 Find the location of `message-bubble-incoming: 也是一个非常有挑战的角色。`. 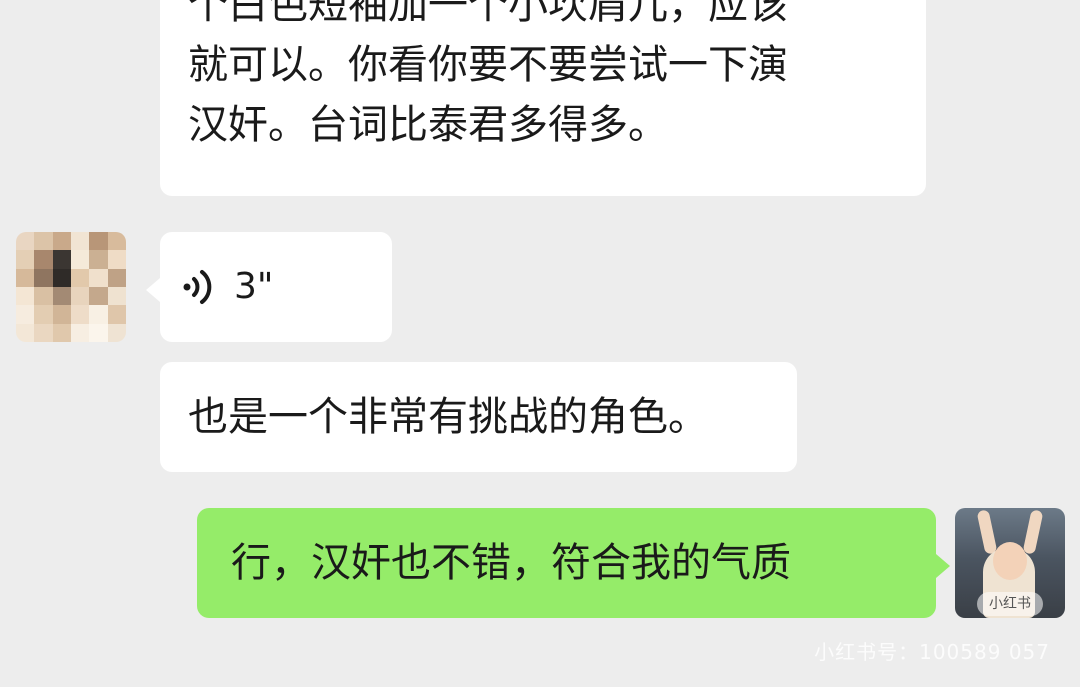

message-bubble-incoming: 也是一个非常有挑战的角色。 is located at coordinates (478, 417).